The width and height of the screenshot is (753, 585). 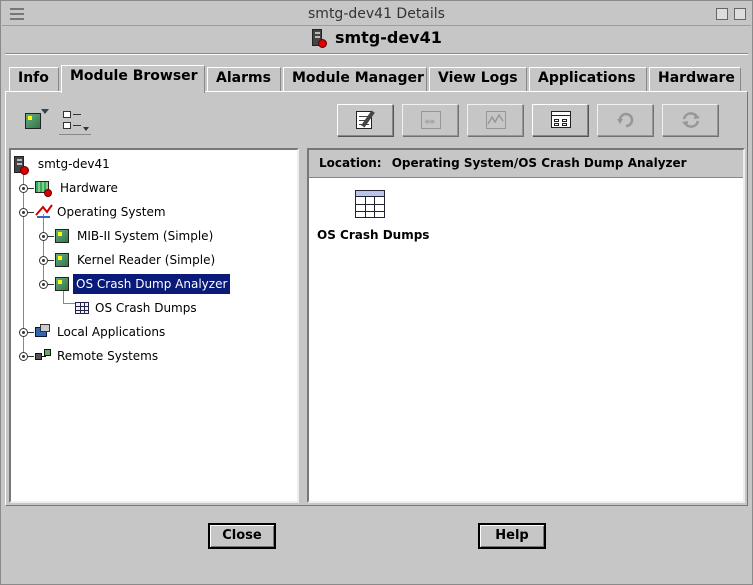 What do you see at coordinates (146, 308) in the screenshot?
I see `tree-item-label: OS Crash Dumps` at bounding box center [146, 308].